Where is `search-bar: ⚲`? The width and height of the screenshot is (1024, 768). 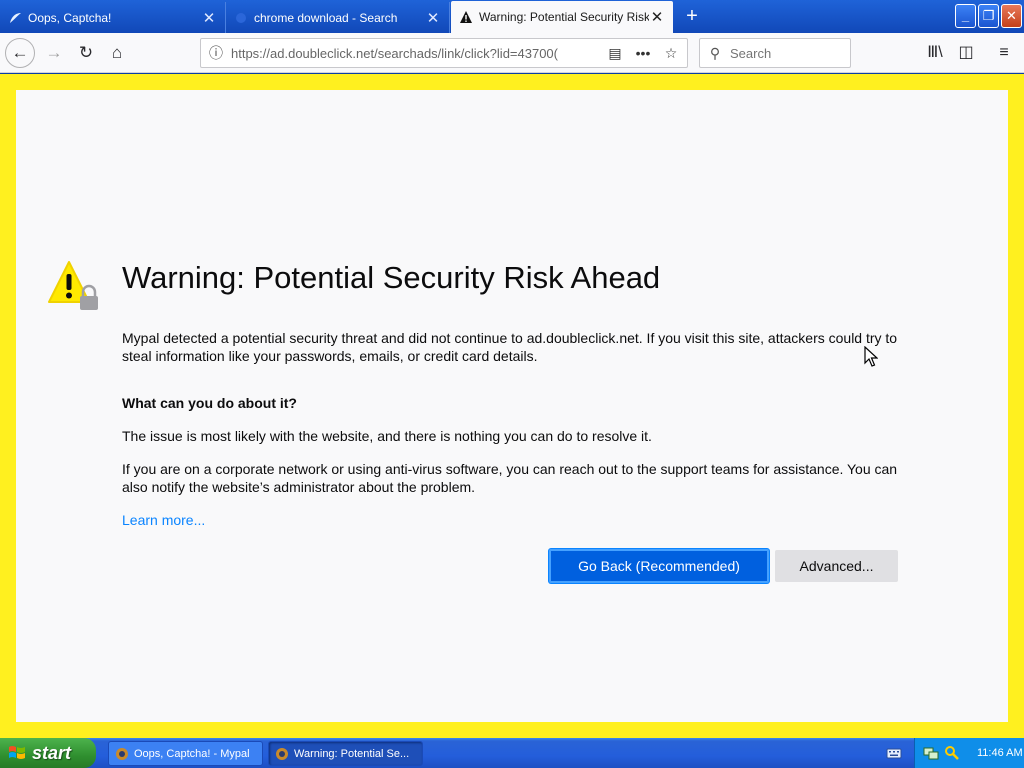
search-bar: ⚲ is located at coordinates (775, 53).